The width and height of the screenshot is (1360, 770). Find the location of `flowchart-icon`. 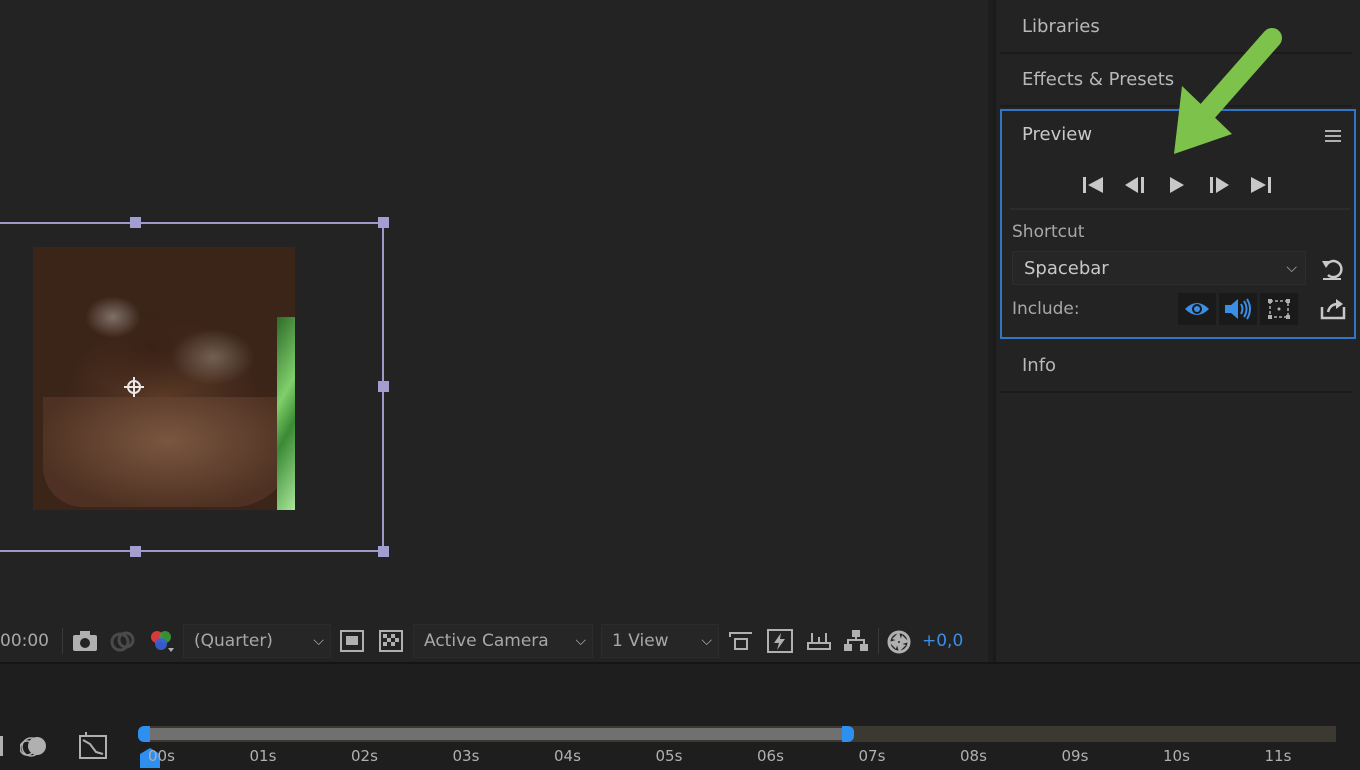

flowchart-icon is located at coordinates (856, 641).